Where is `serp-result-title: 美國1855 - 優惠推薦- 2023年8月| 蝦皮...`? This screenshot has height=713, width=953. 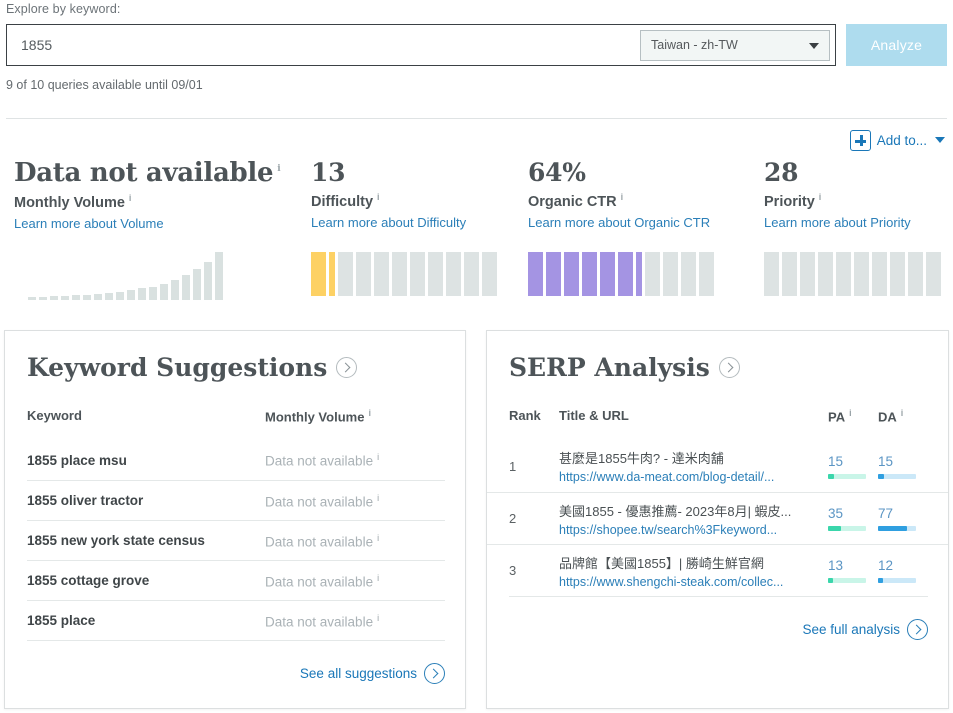 serp-result-title: 美國1855 - 優惠推薦- 2023年8月| 蝦皮... is located at coordinates (688, 510).